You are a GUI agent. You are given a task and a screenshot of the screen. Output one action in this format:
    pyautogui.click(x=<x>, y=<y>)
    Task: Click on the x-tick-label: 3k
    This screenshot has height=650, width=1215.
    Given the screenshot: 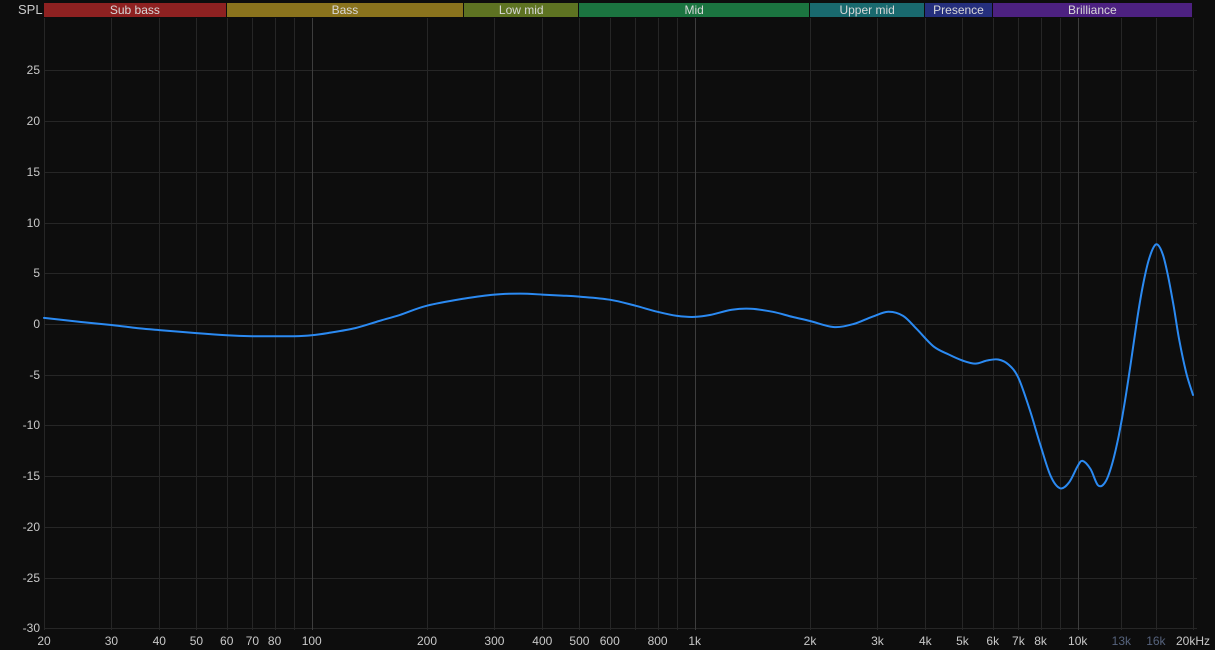 What is the action you would take?
    pyautogui.click(x=877, y=641)
    